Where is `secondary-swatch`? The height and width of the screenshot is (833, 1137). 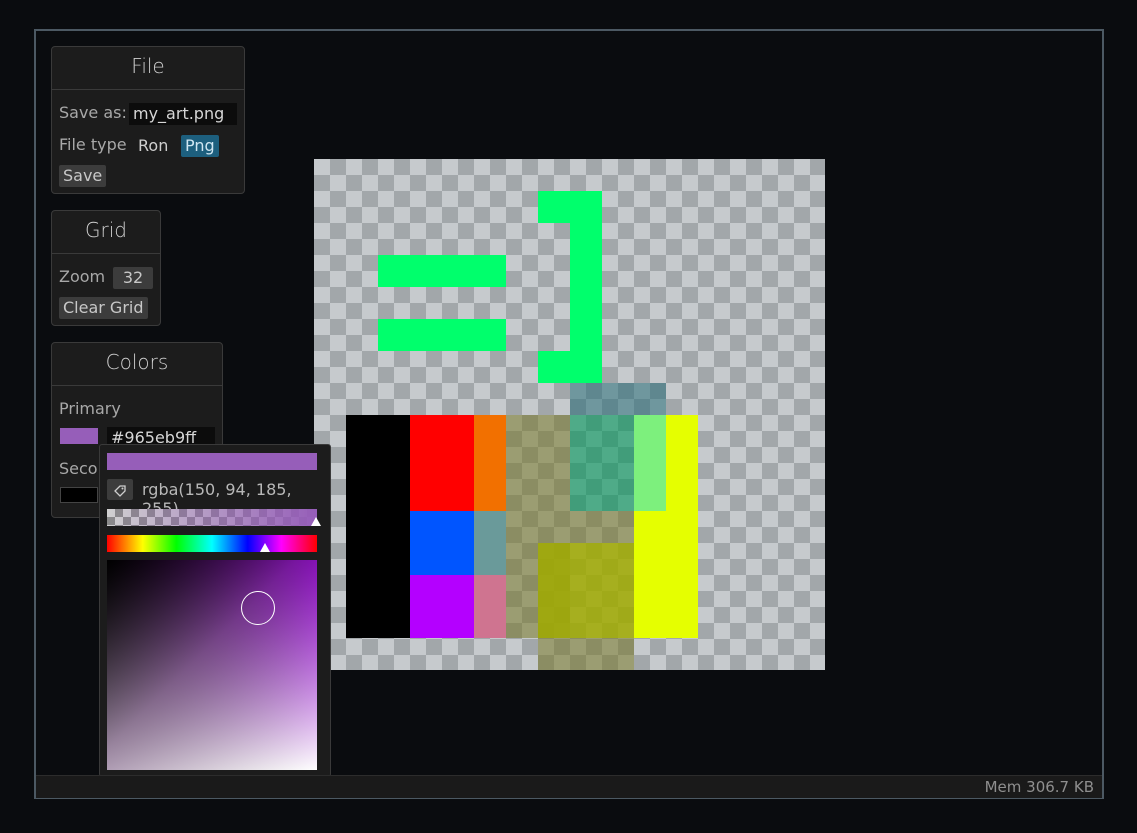 secondary-swatch is located at coordinates (79, 495).